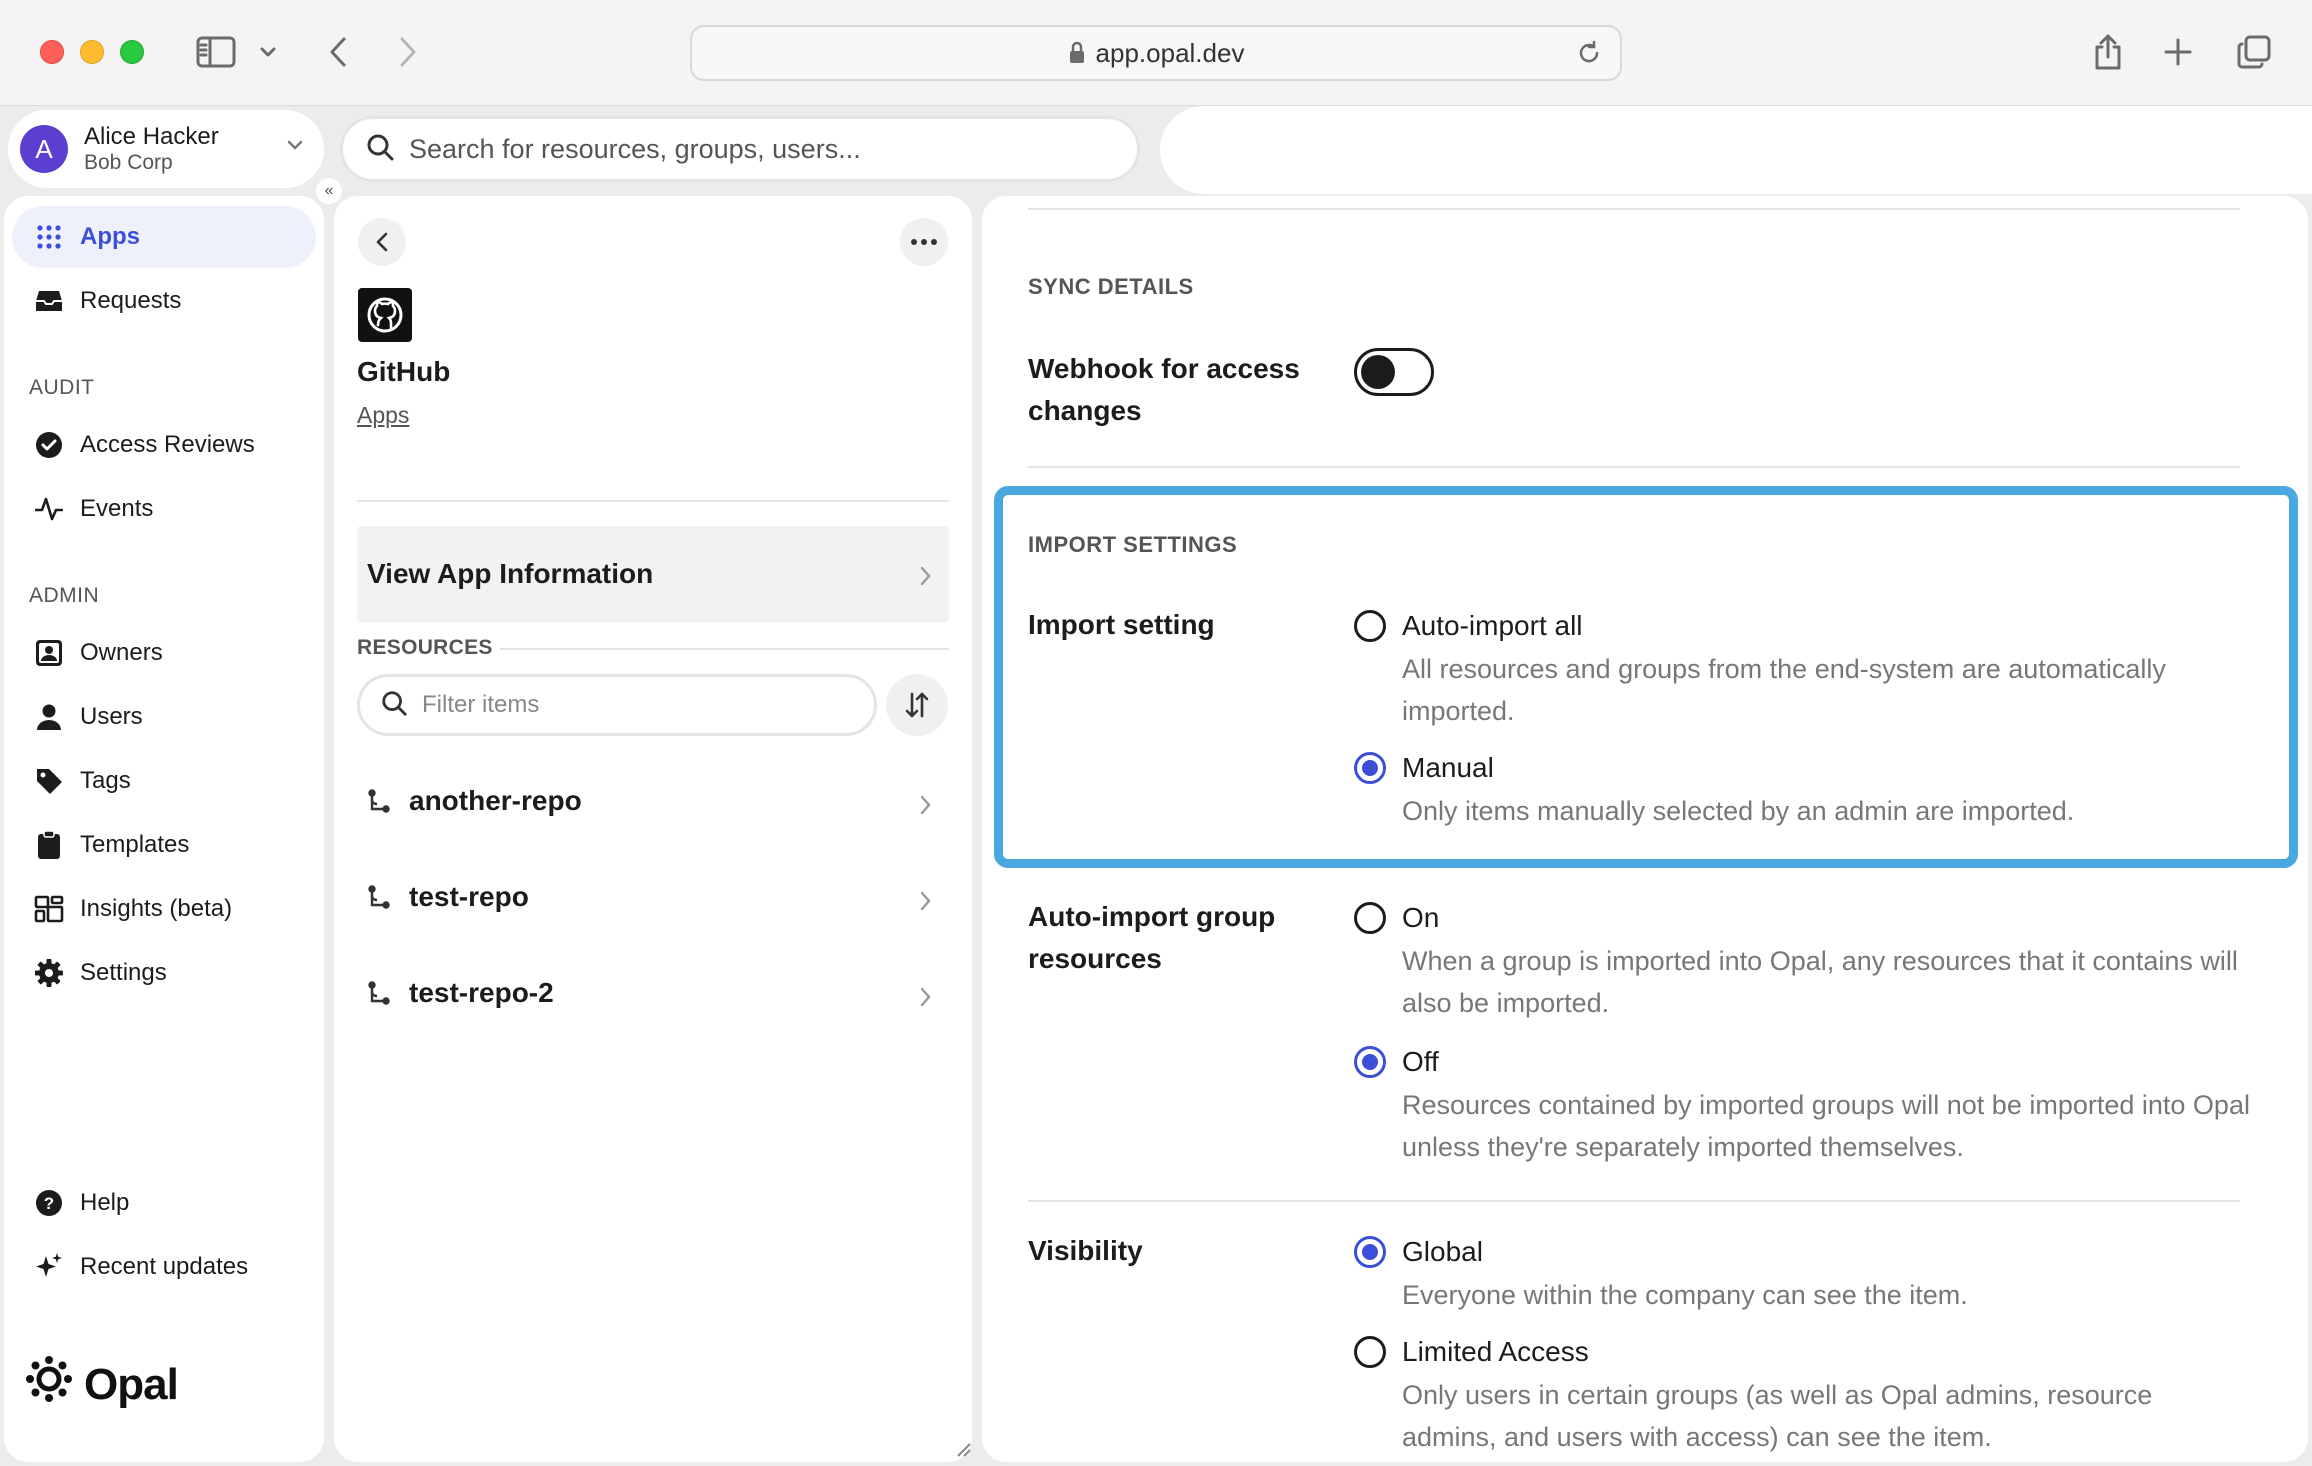 The image size is (2312, 1466). Describe the element at coordinates (164, 781) in the screenshot. I see `sidebar-item-tags: Tags` at that location.